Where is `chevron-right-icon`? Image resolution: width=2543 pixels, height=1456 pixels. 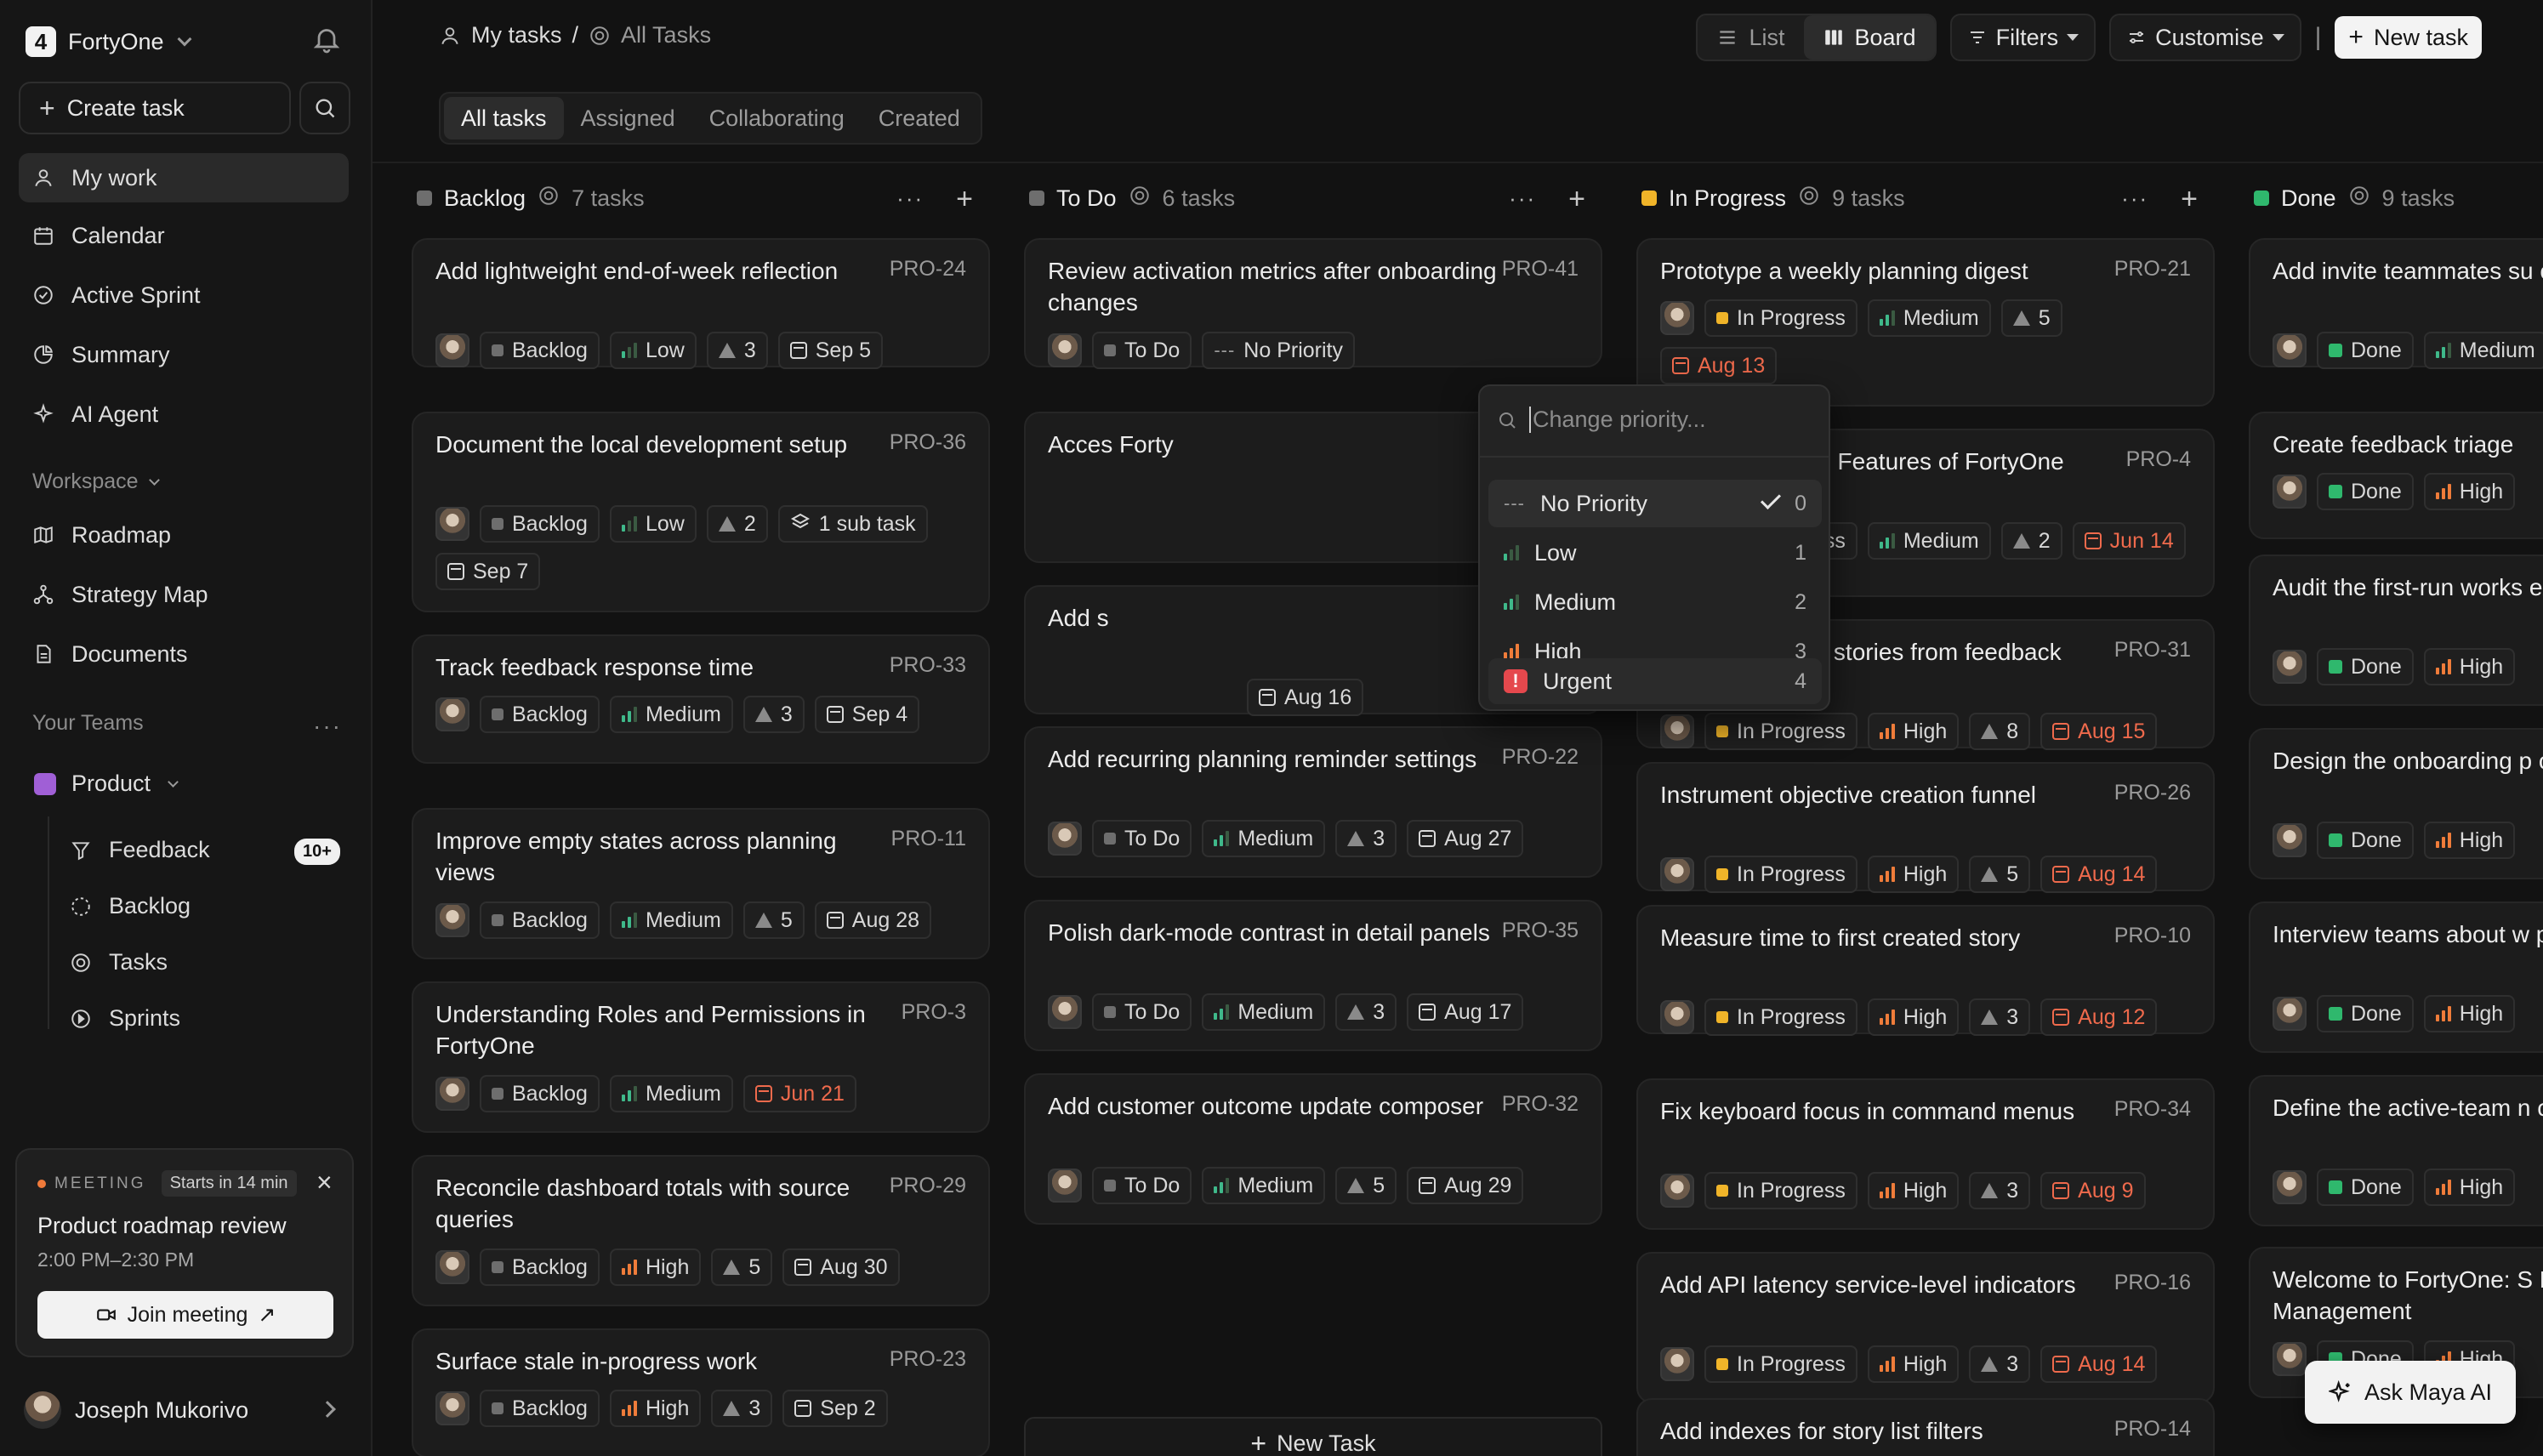
chevron-right-icon is located at coordinates (327, 1409).